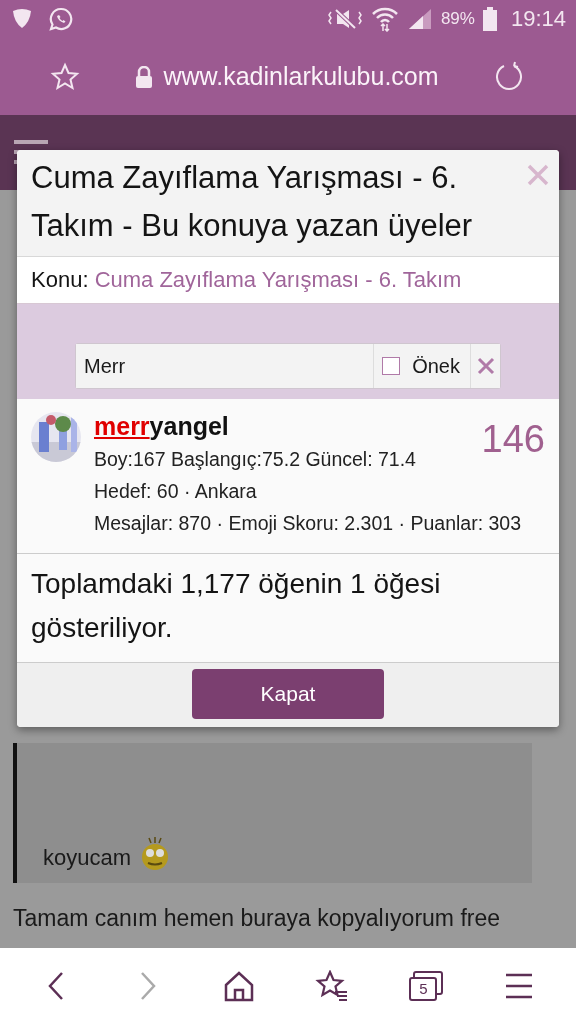  I want to click on lock-icon, so click(144, 76).